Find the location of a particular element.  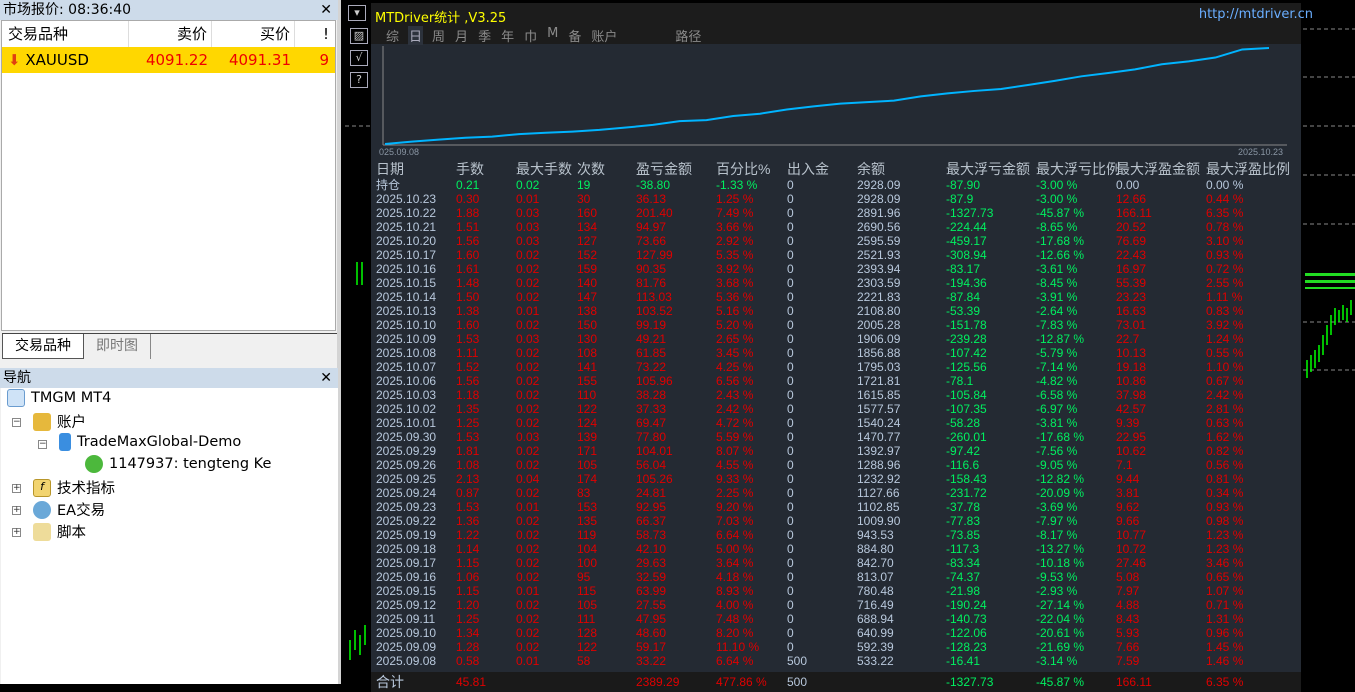

header-cell: 日期 is located at coordinates (390, 169).